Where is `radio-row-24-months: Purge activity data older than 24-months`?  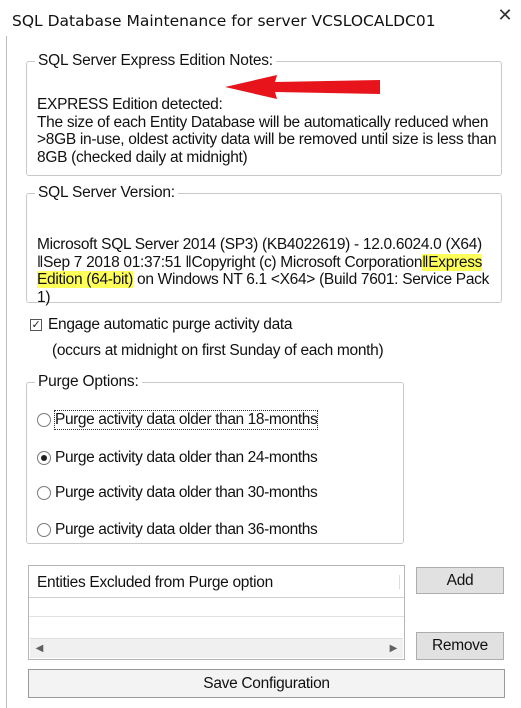 radio-row-24-months: Purge activity data older than 24-months is located at coordinates (177, 458).